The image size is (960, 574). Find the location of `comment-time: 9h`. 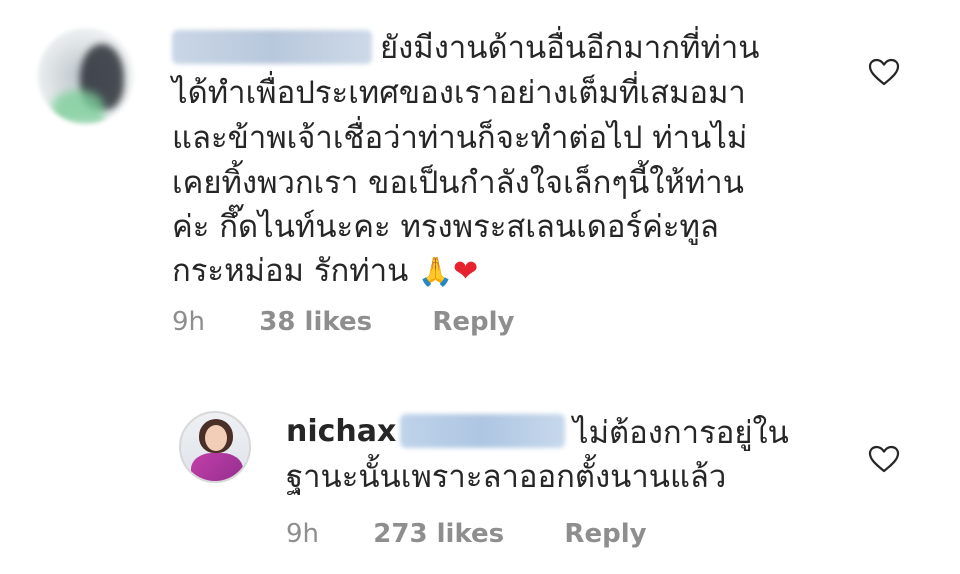

comment-time: 9h is located at coordinates (189, 322).